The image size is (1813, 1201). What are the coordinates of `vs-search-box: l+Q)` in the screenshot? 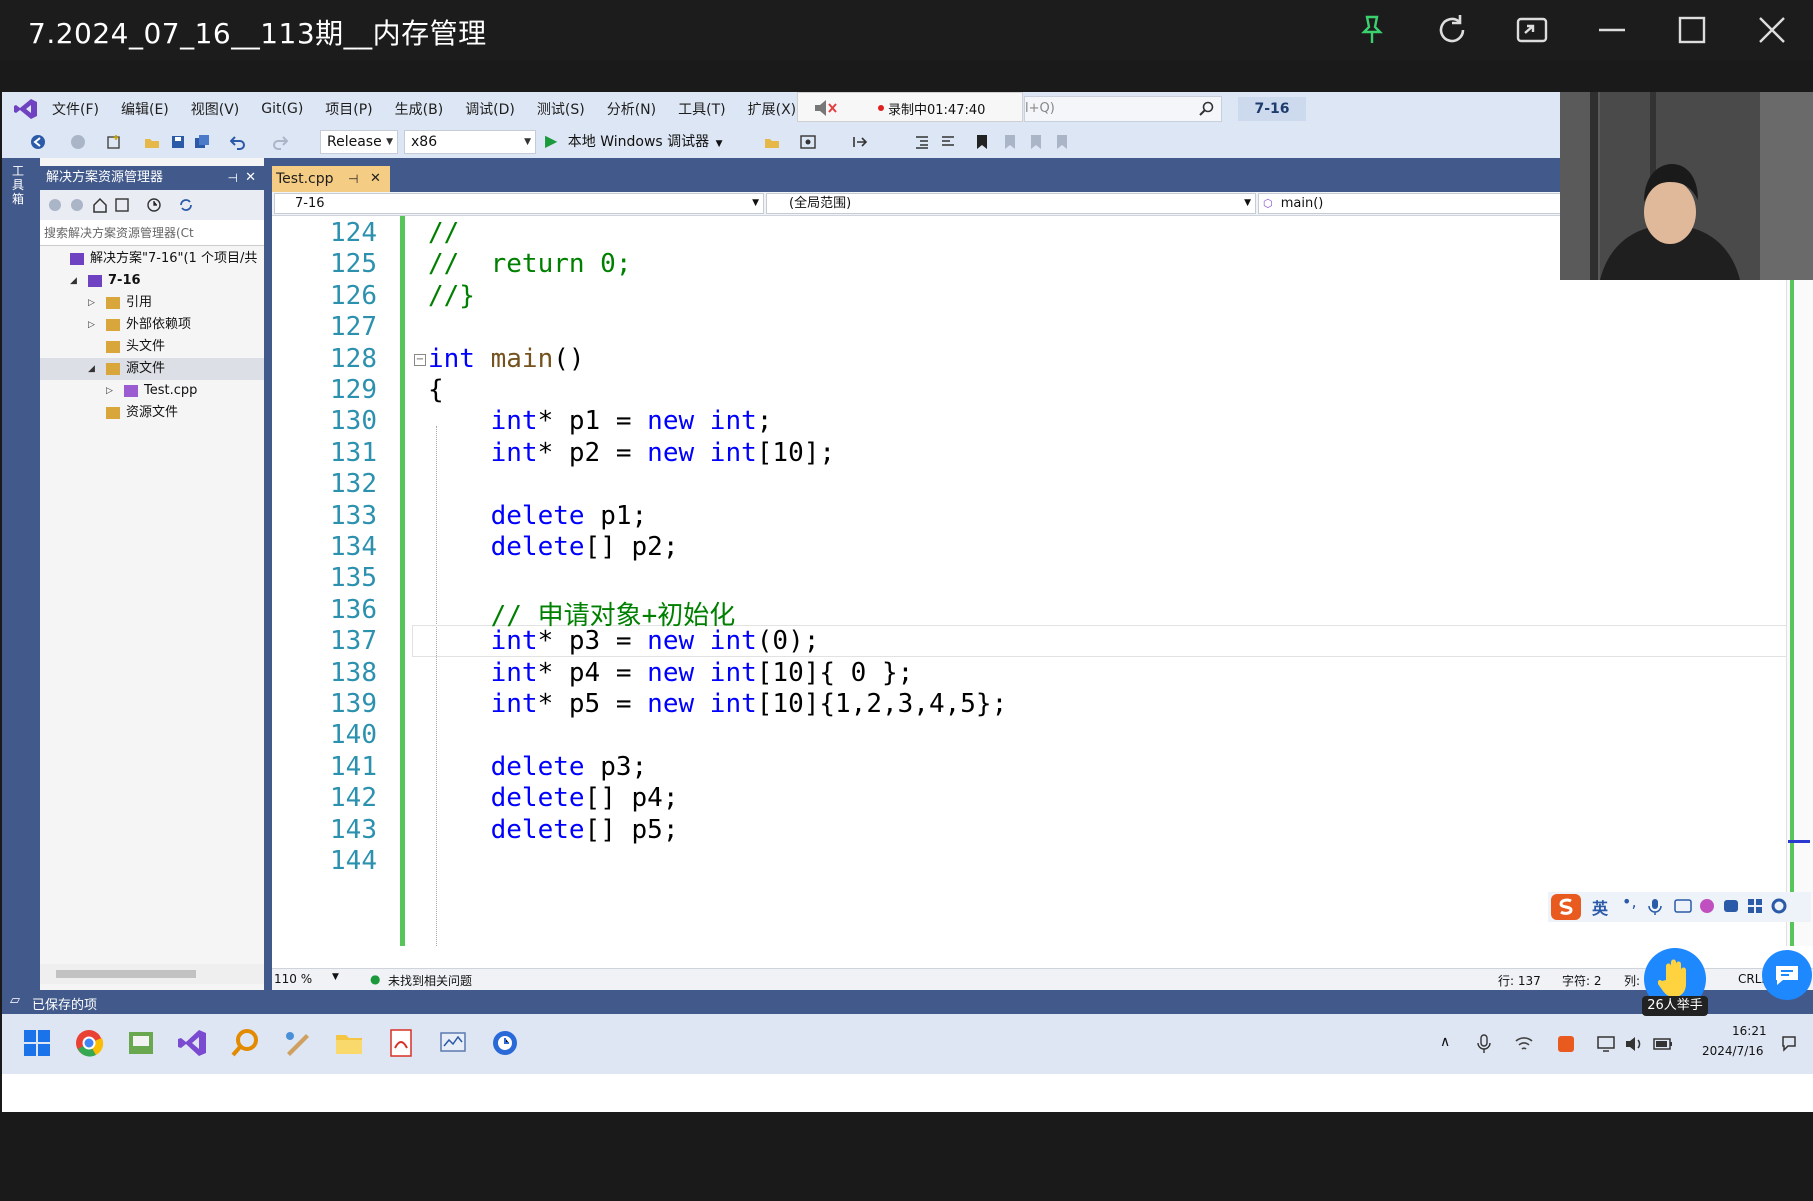 It's located at (1123, 109).